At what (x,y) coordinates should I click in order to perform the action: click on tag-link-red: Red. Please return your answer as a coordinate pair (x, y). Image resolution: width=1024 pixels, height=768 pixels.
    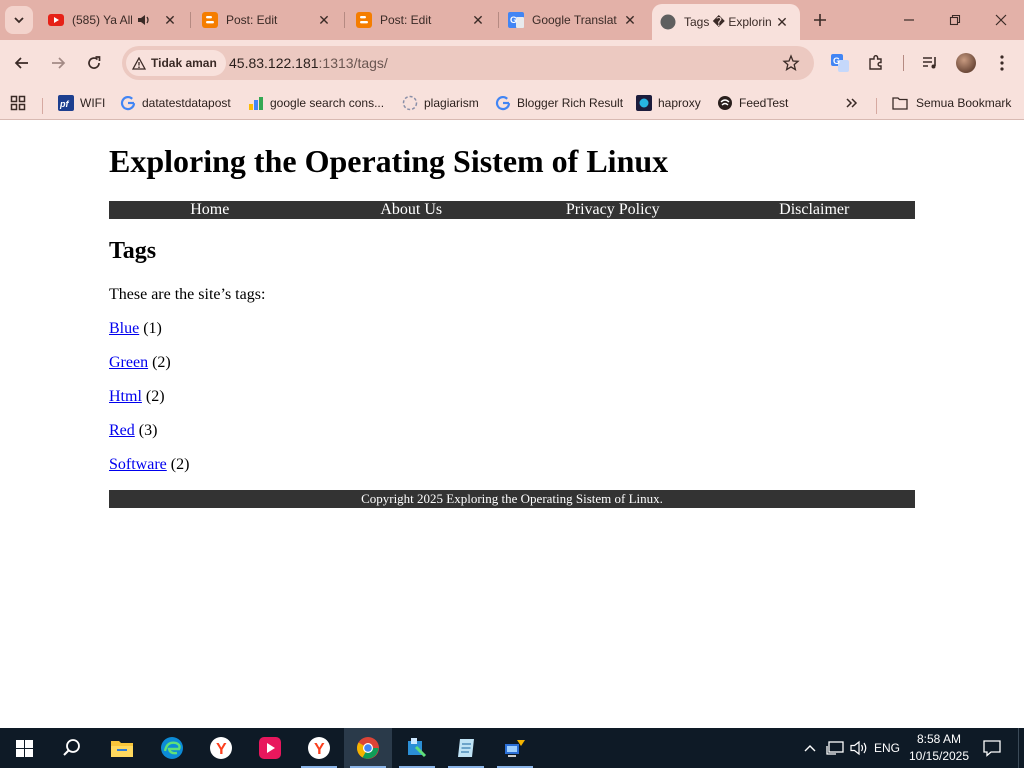
    Looking at the image, I should click on (122, 430).